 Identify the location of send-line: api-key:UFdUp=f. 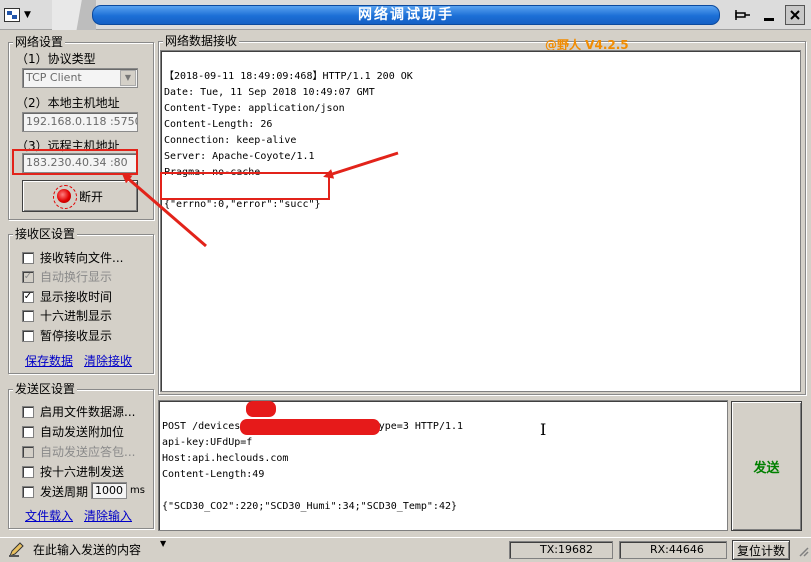
(207, 442).